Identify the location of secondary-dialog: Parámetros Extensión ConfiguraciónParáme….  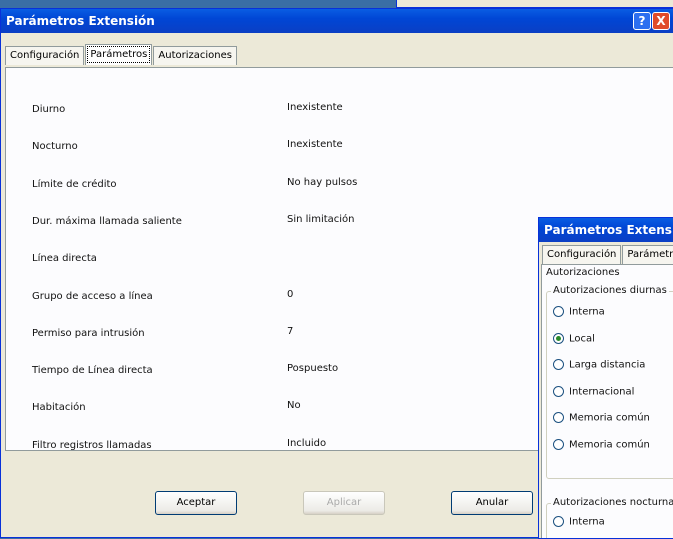
(605, 378).